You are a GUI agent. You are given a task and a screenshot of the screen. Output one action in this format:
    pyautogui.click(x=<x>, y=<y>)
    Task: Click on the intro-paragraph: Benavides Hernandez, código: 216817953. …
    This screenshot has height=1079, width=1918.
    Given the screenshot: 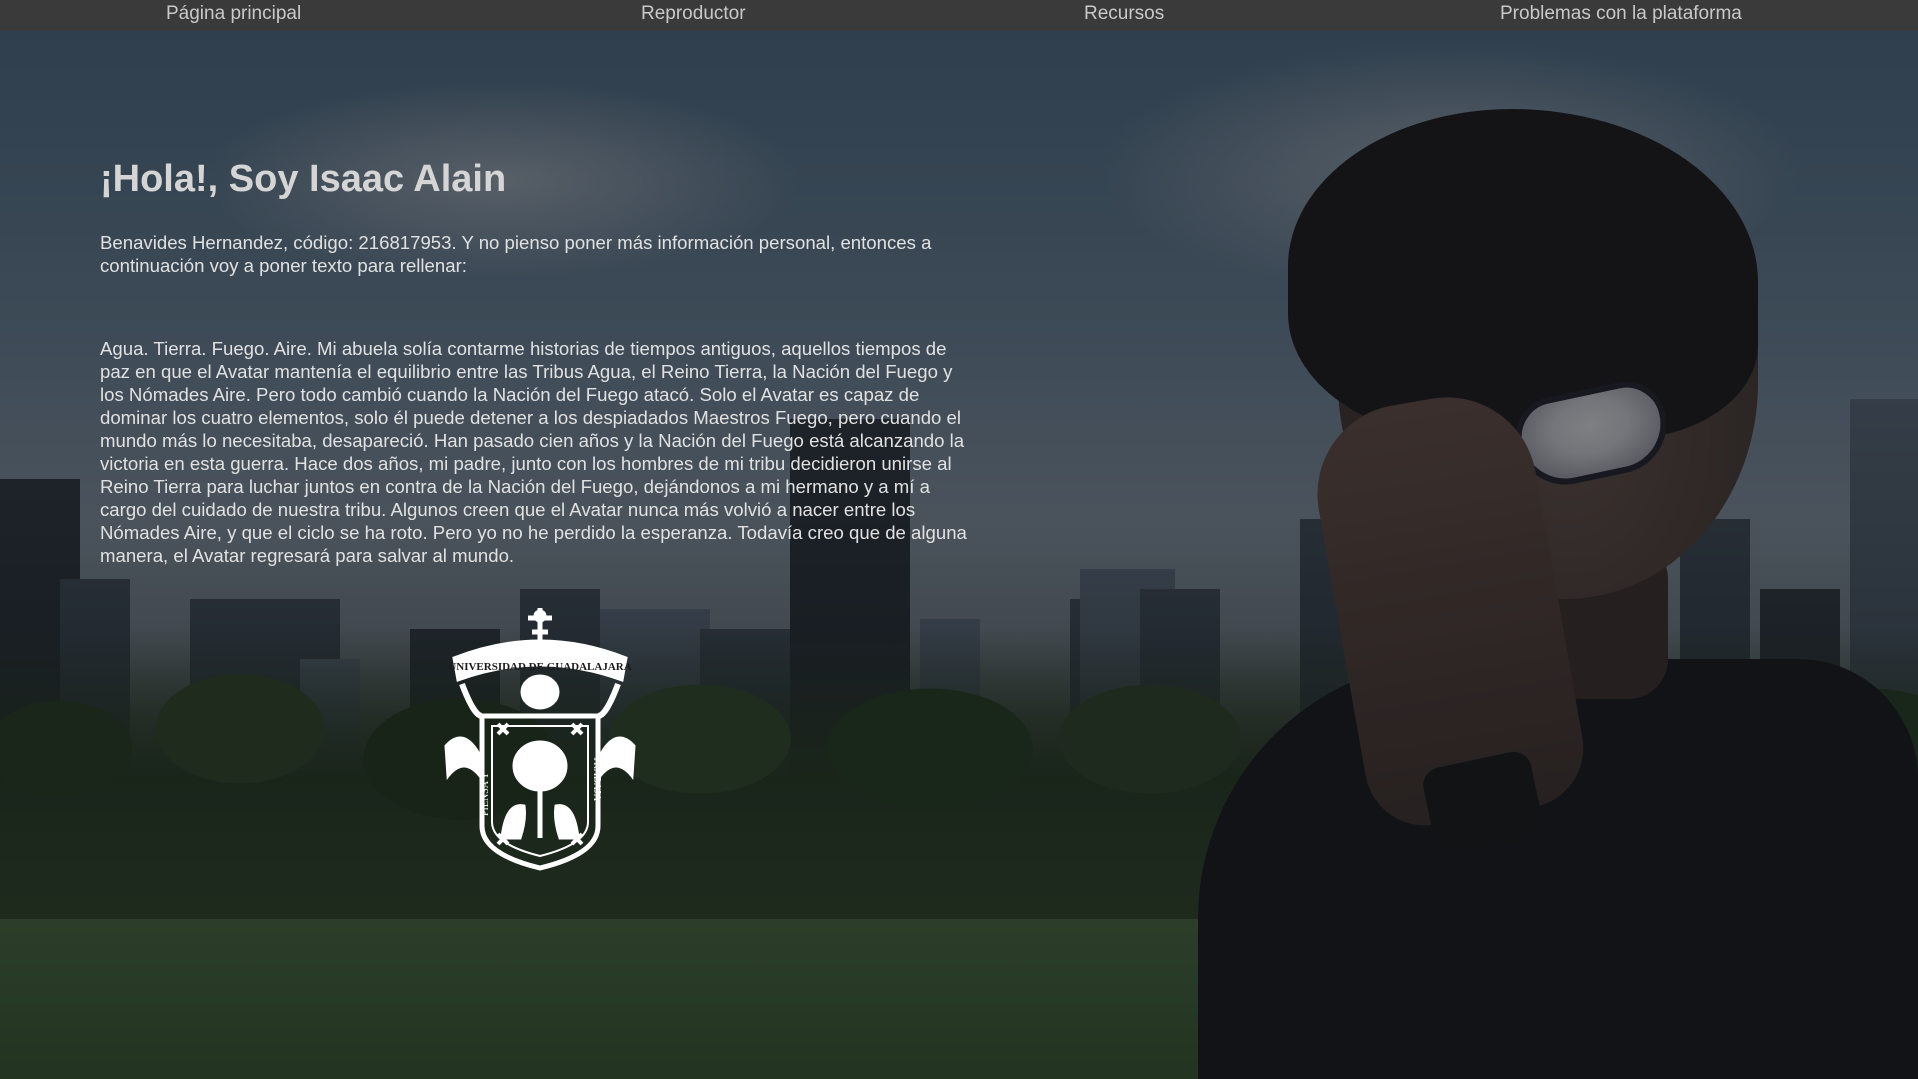 What is the action you would take?
    pyautogui.click(x=516, y=254)
    